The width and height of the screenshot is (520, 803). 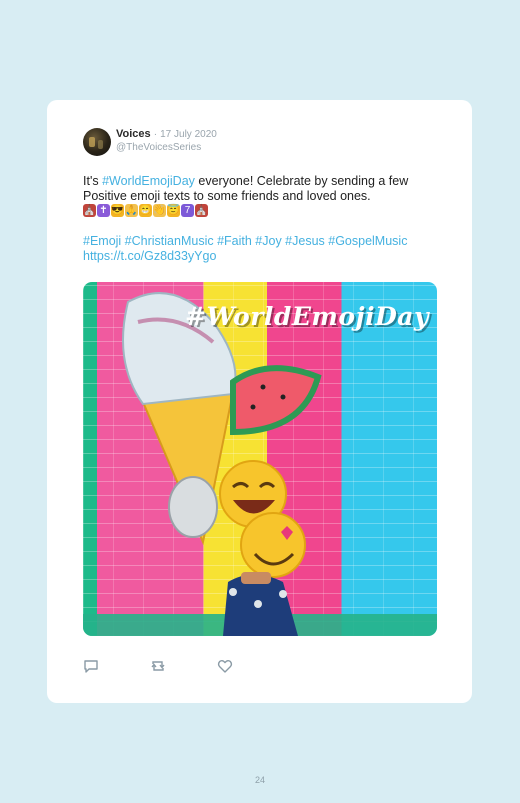 I want to click on number-seven-icon: 7, so click(x=187, y=210).